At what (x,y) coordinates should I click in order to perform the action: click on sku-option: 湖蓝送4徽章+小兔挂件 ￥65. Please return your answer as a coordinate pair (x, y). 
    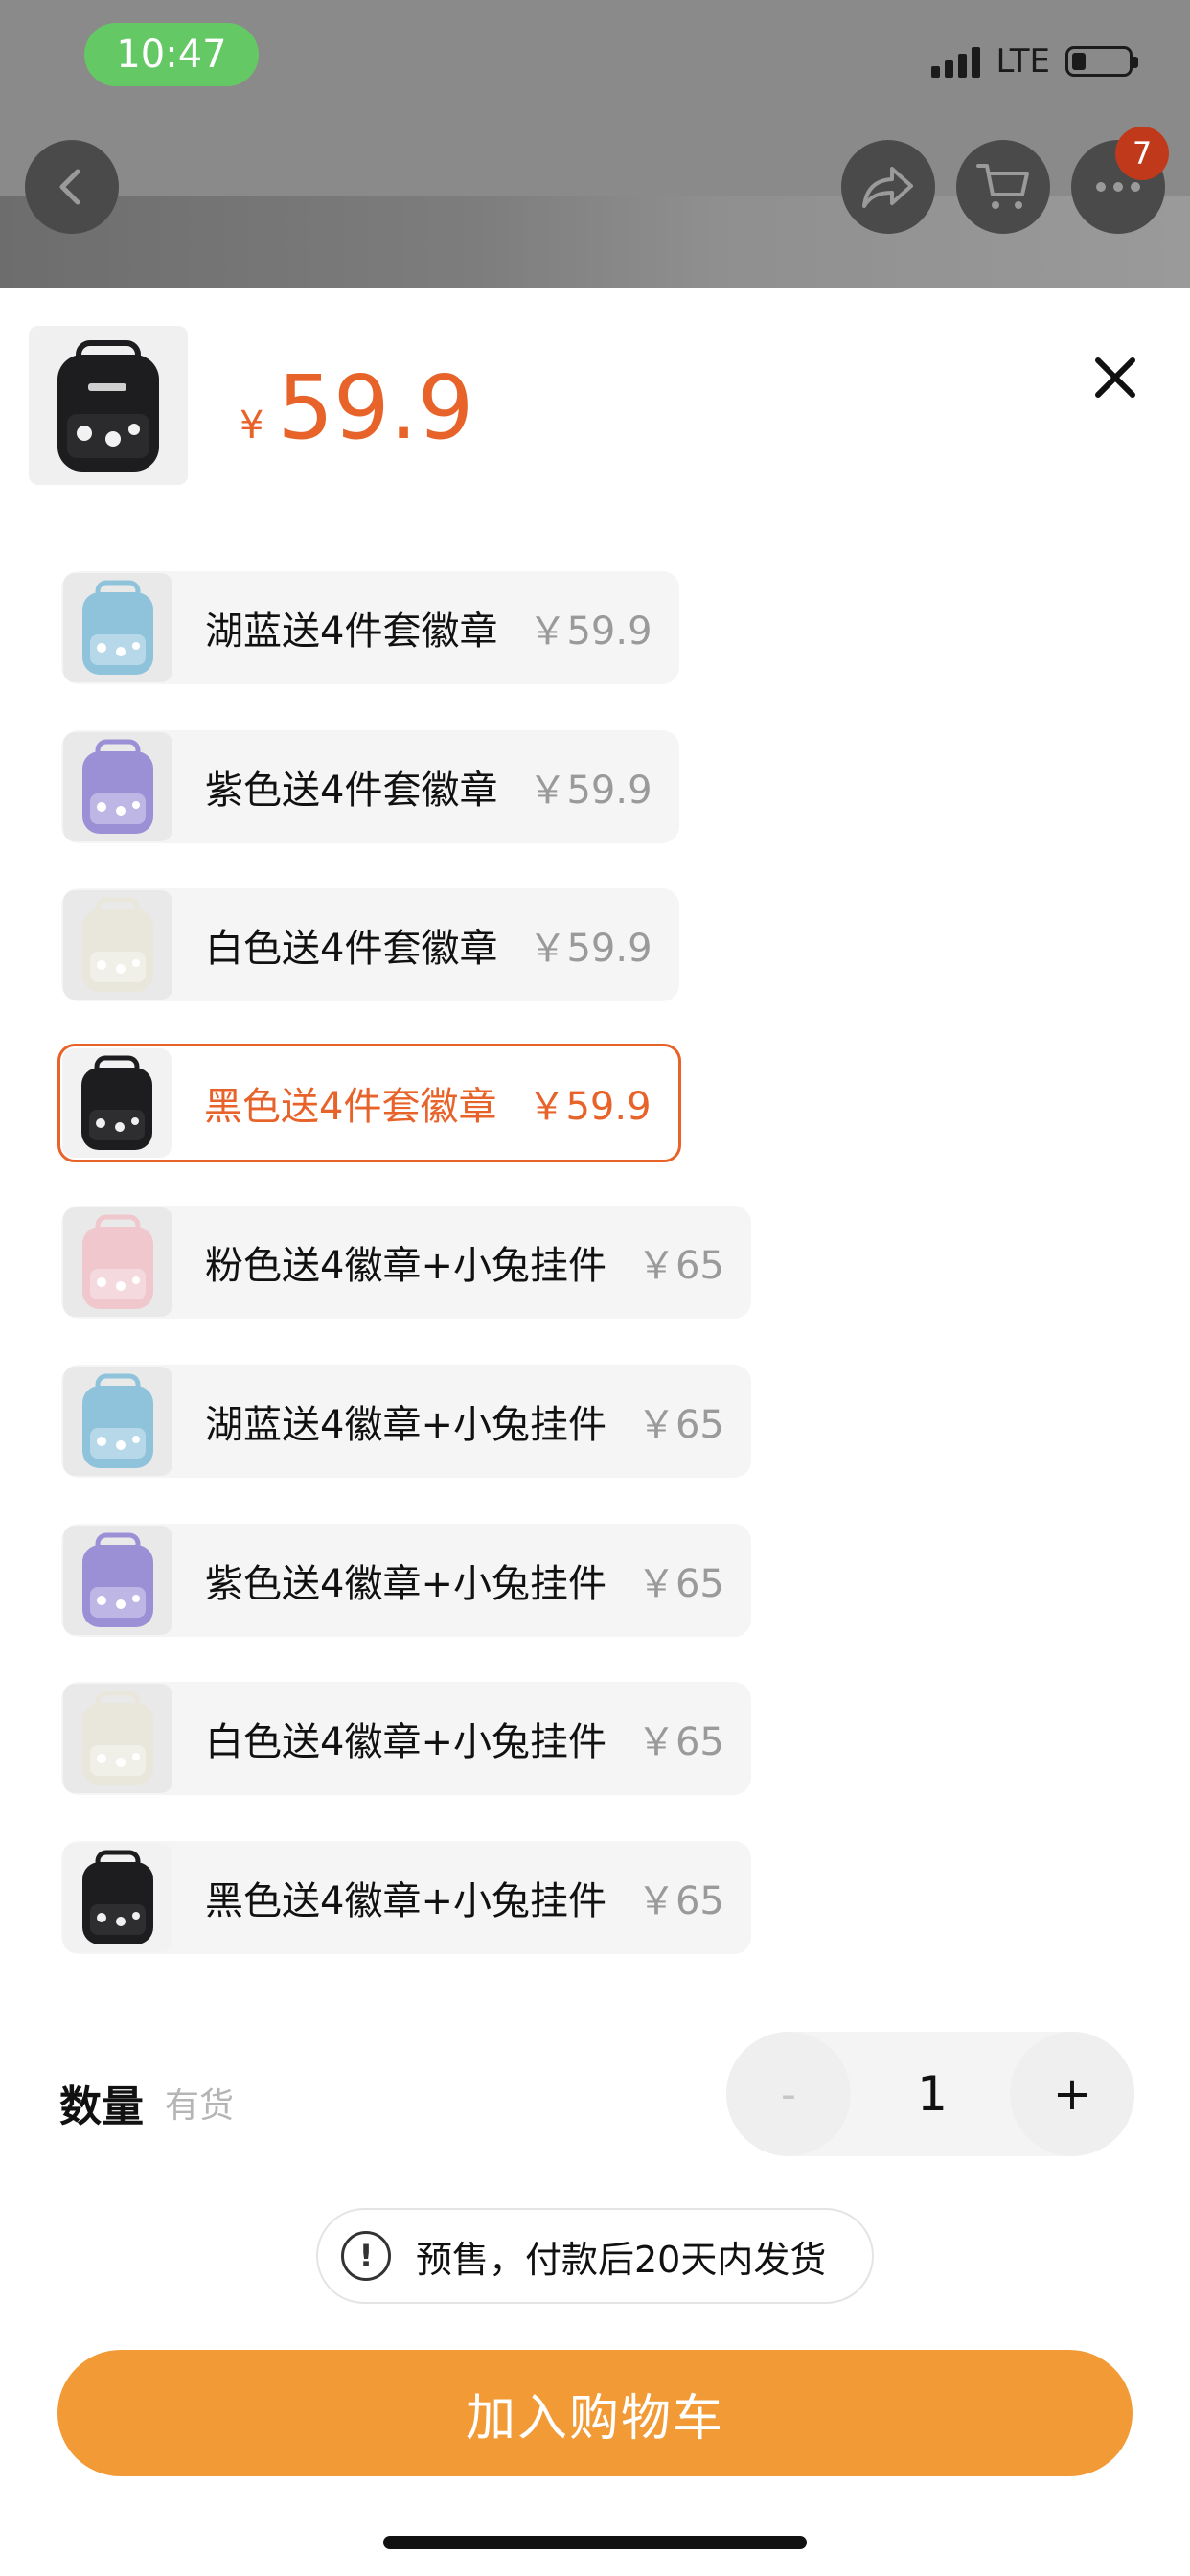
    Looking at the image, I should click on (406, 1421).